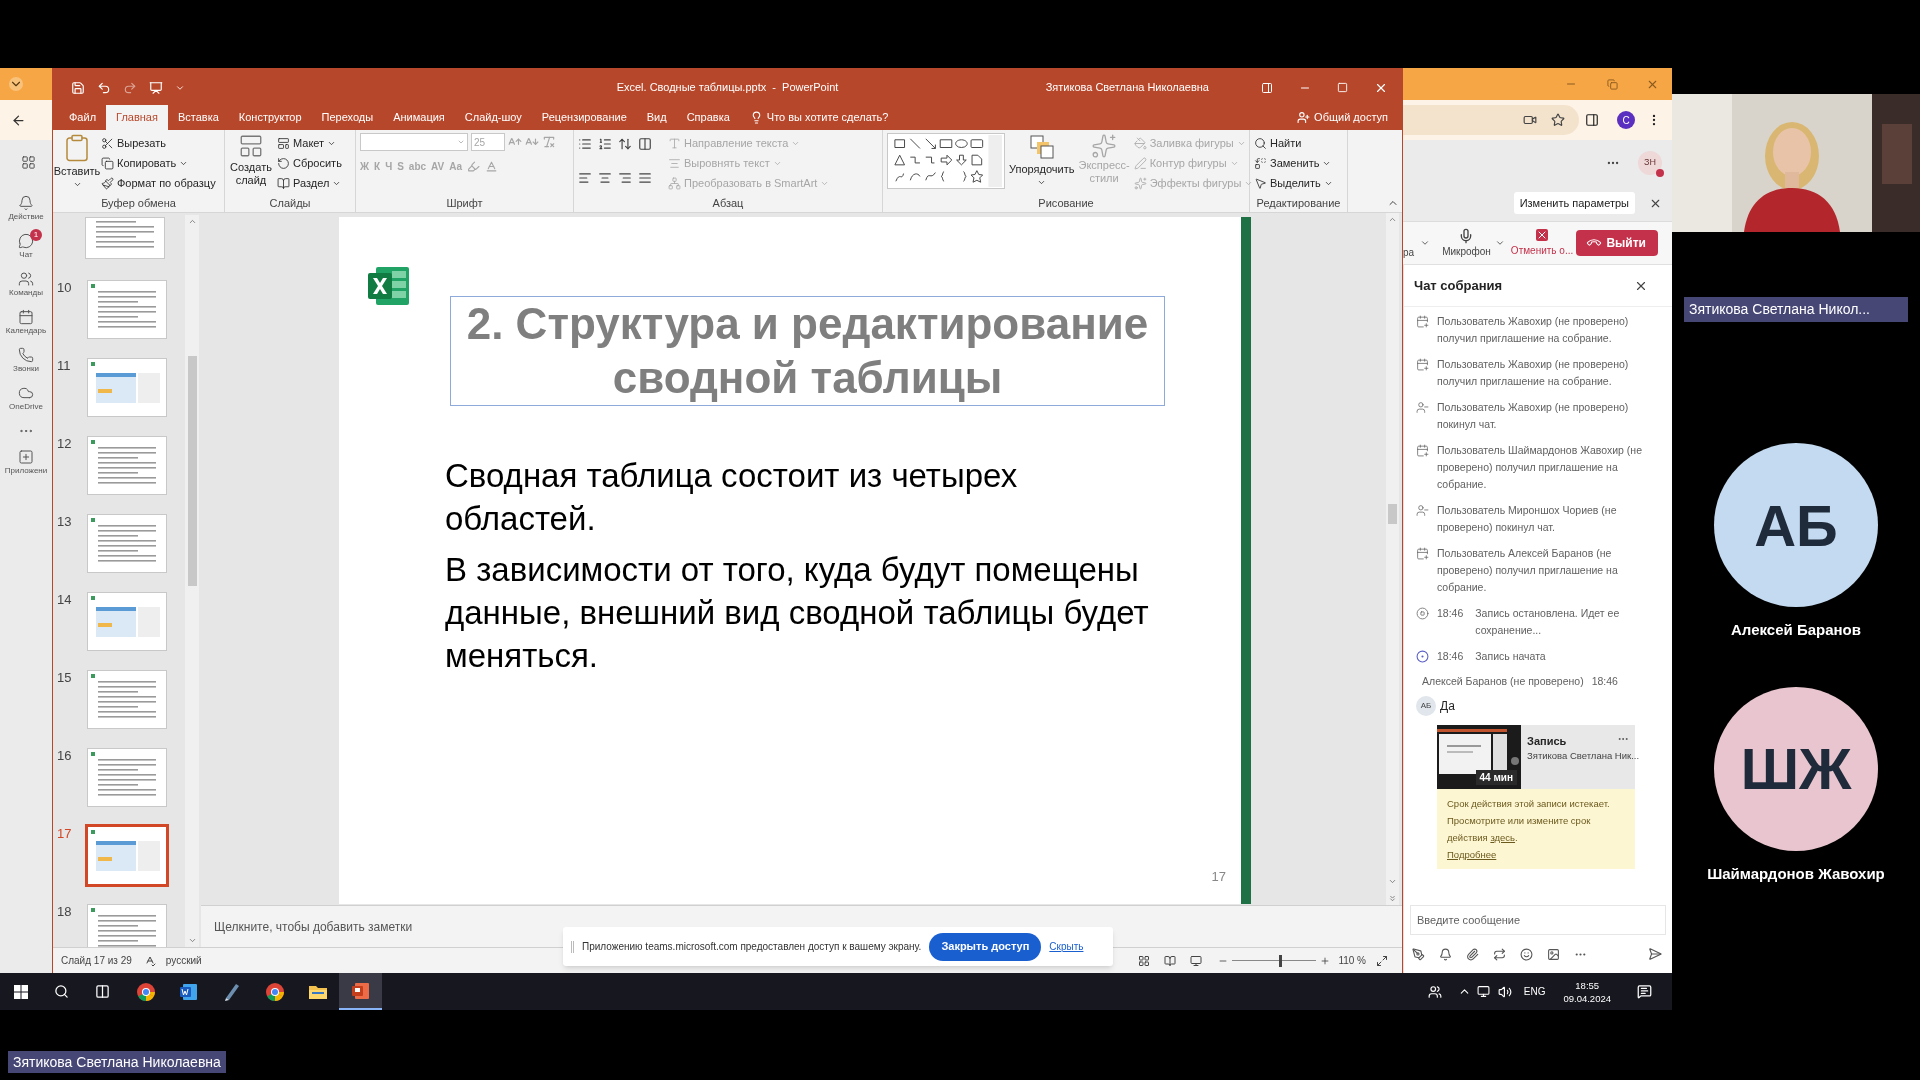  Describe the element at coordinates (585, 144) in the screenshot. I see `bullets-icon` at that location.